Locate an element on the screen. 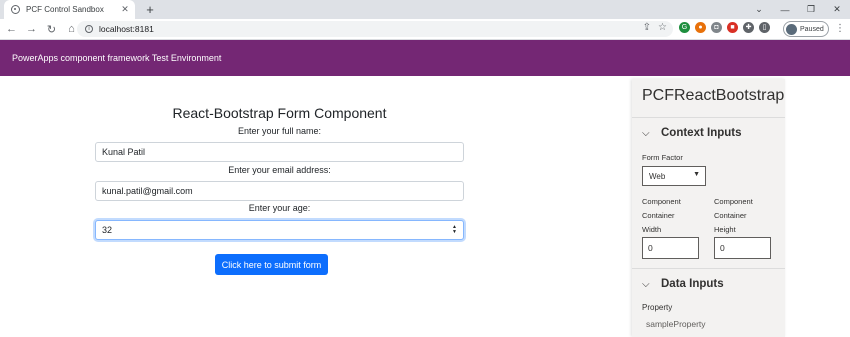 The height and width of the screenshot is (337, 850). bookmark-star-icon: ☆ is located at coordinates (662, 27).